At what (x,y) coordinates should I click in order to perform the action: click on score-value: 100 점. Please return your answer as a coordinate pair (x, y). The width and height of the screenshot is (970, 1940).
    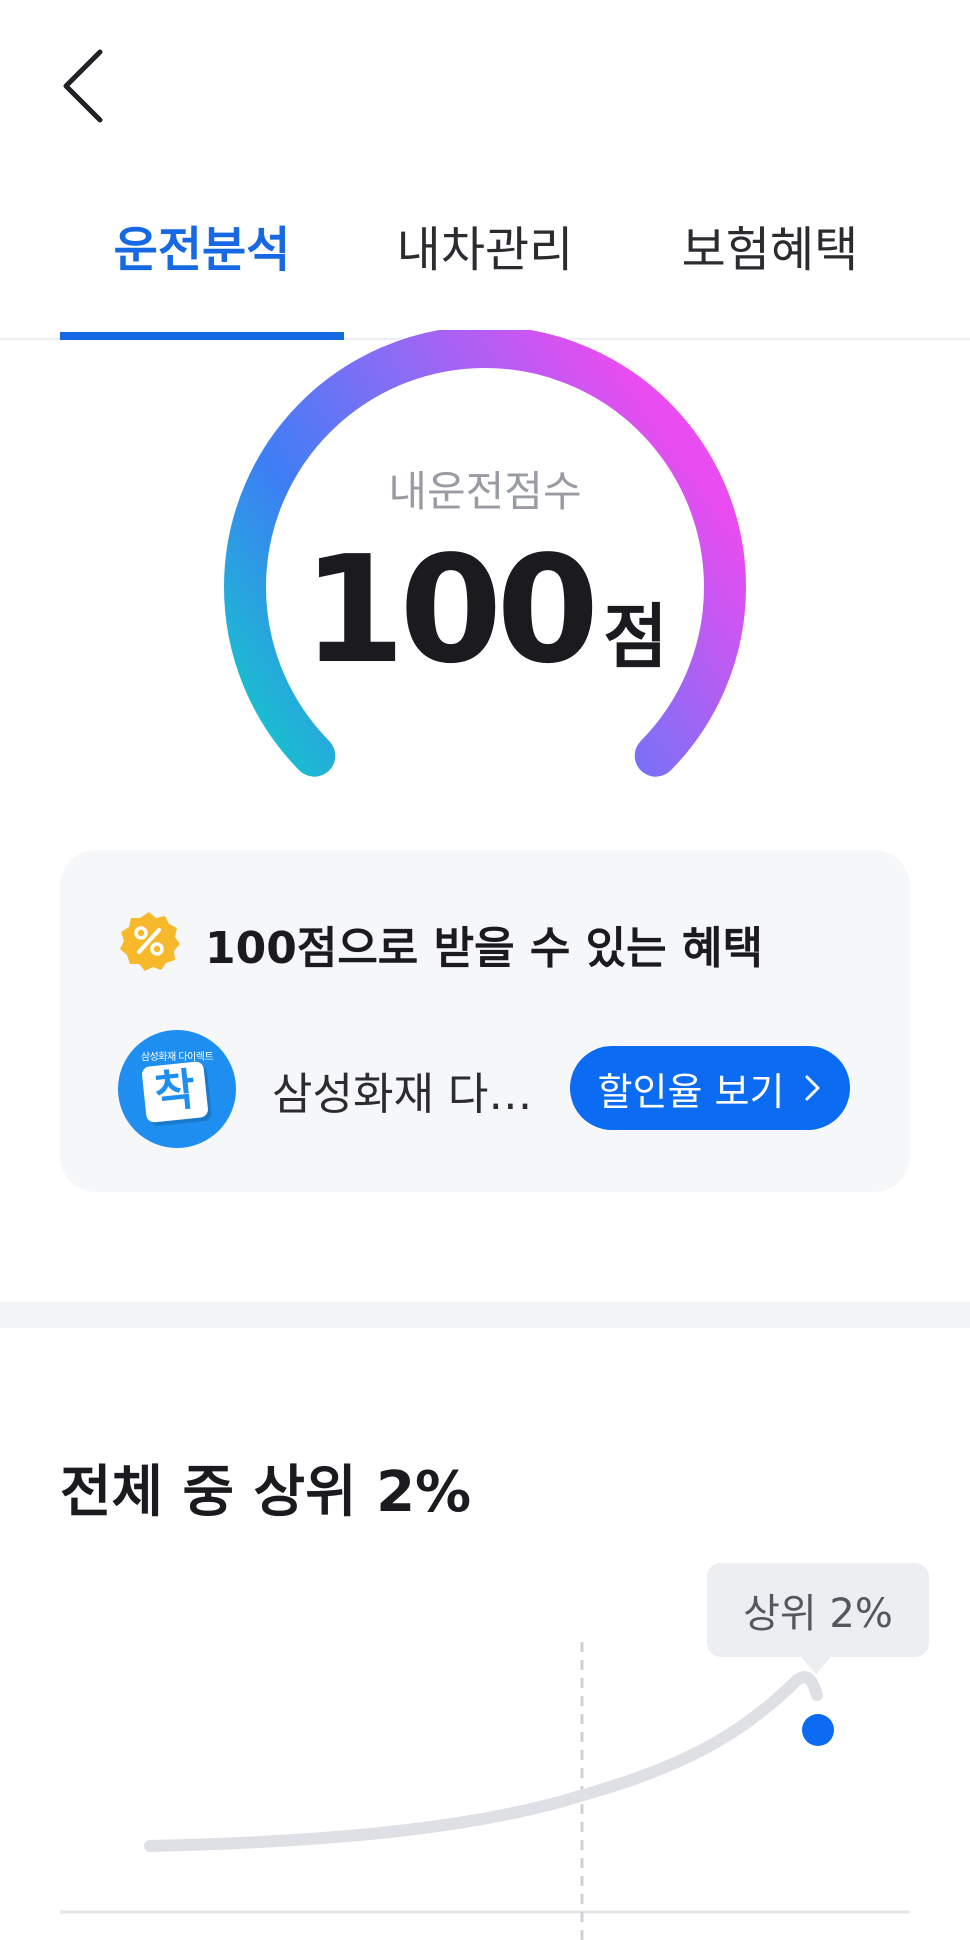
    Looking at the image, I should click on (485, 610).